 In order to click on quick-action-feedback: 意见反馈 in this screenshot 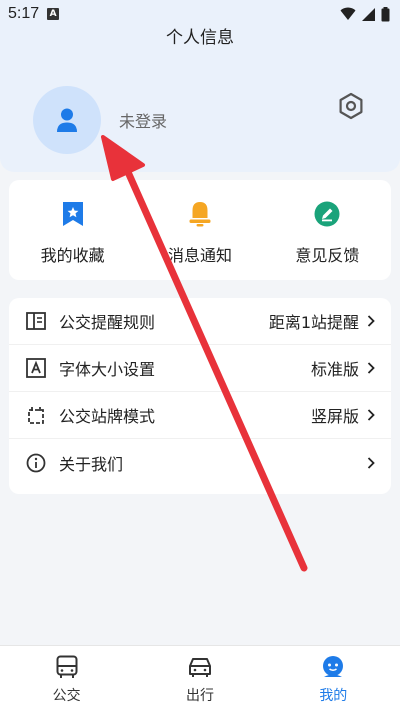, I will do `click(327, 230)`.